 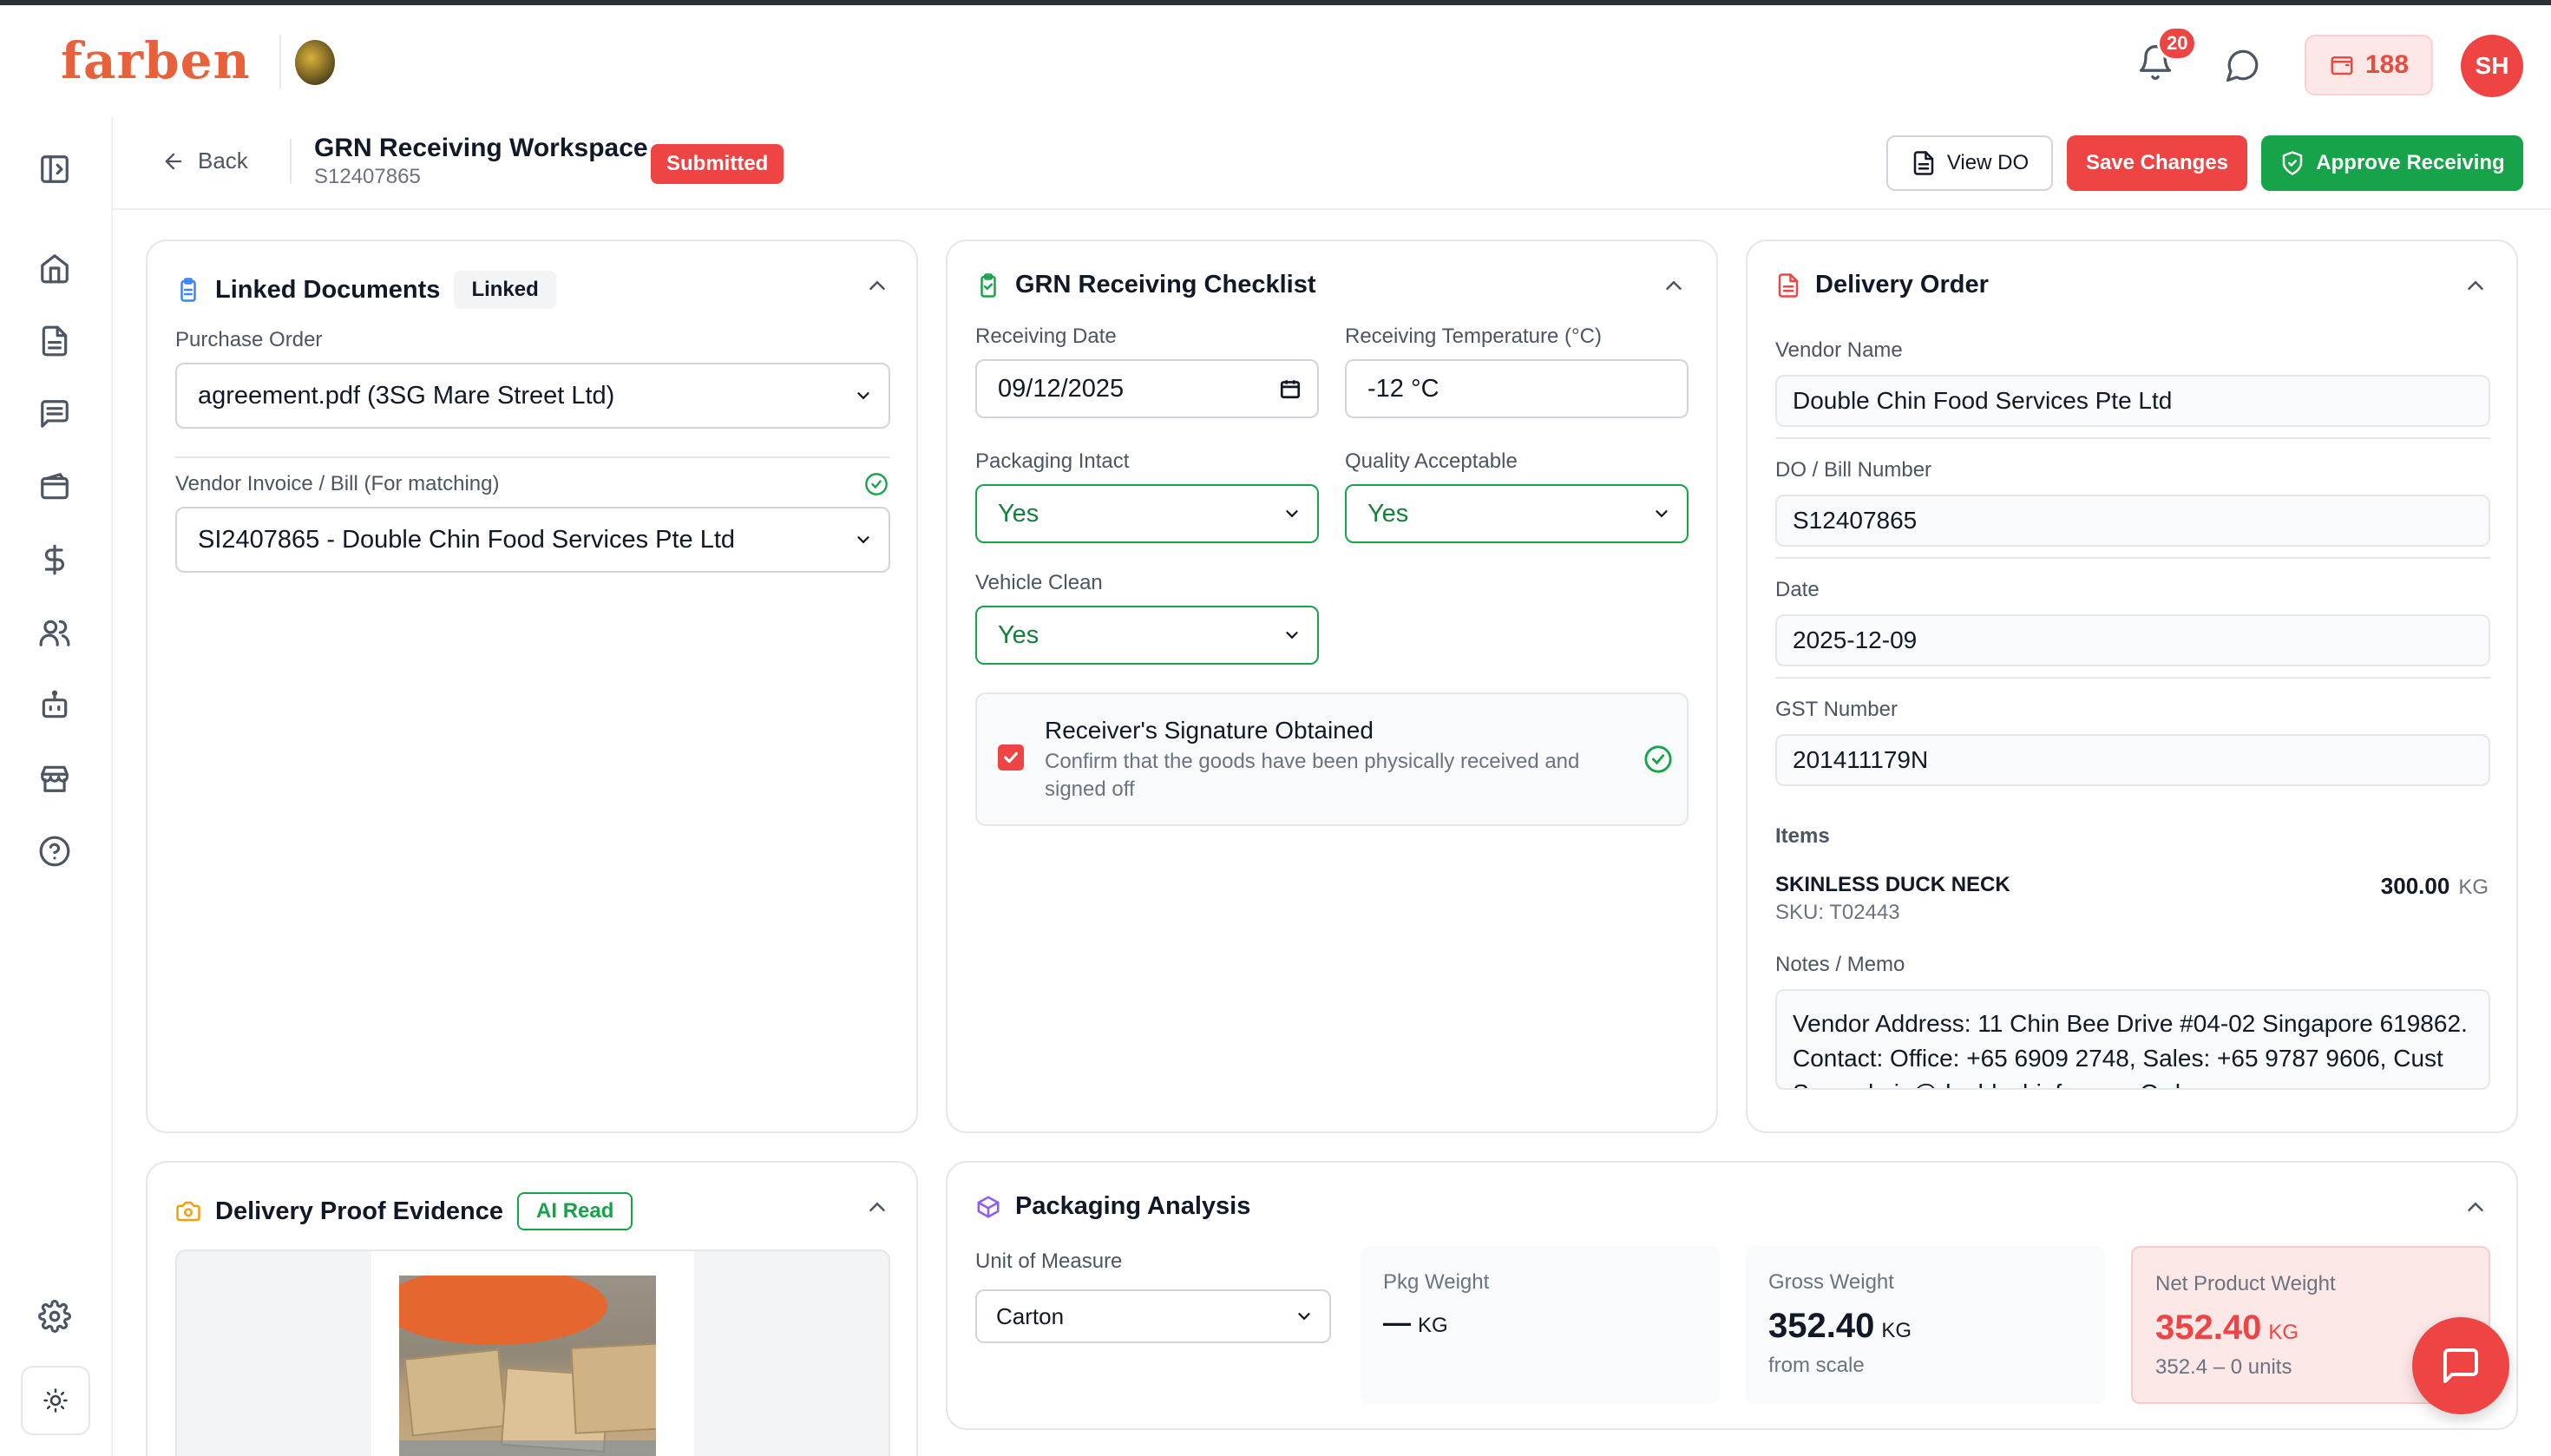 I want to click on robot-icon, so click(x=55, y=705).